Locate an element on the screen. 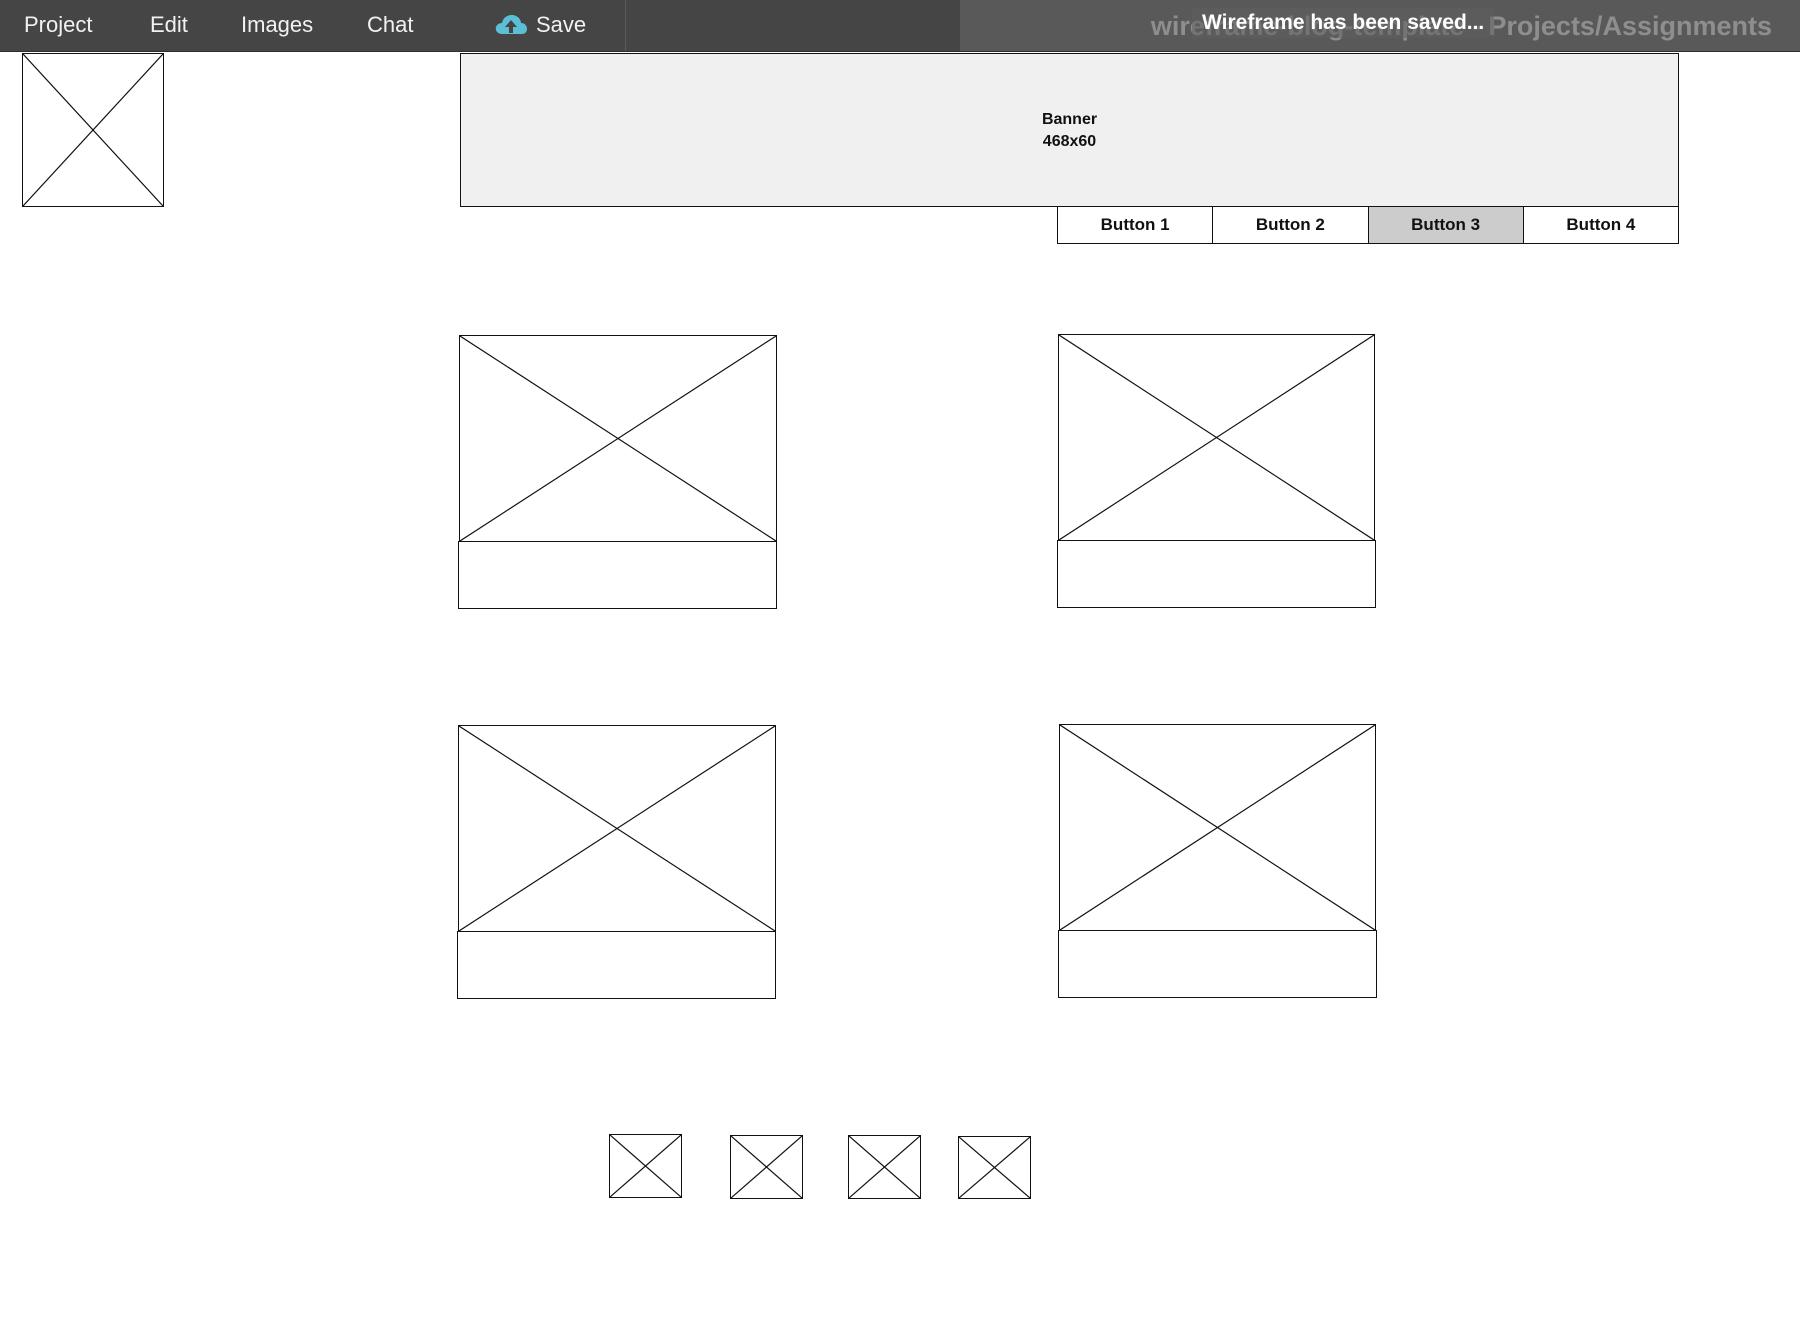 The width and height of the screenshot is (1800, 1322). button-bar: Button 1 Button 2 Button 3 Button 4 is located at coordinates (1368, 225).